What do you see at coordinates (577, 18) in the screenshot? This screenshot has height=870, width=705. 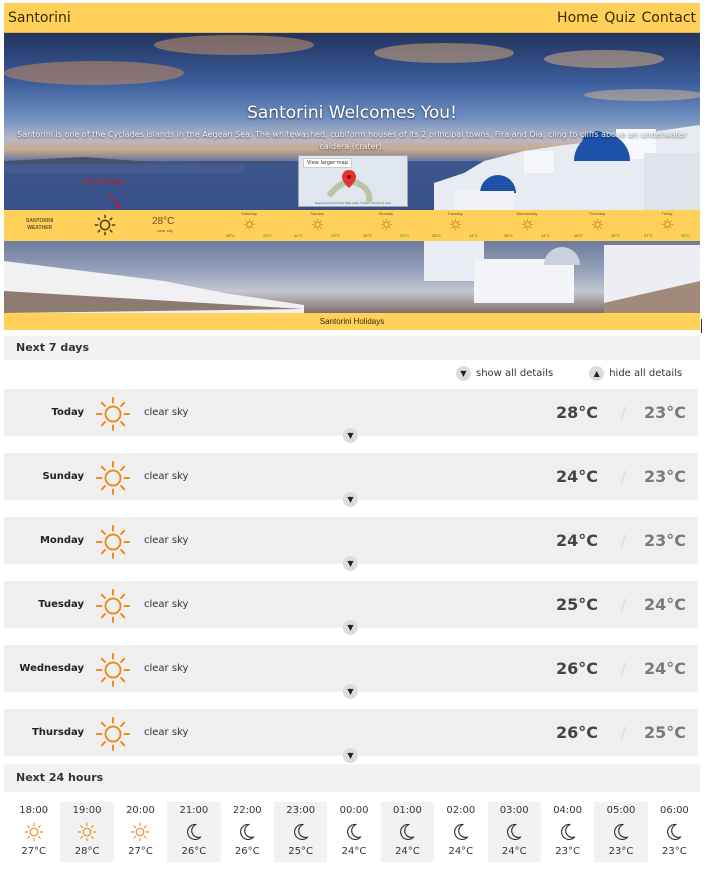 I see `nav-home-link: Home` at bounding box center [577, 18].